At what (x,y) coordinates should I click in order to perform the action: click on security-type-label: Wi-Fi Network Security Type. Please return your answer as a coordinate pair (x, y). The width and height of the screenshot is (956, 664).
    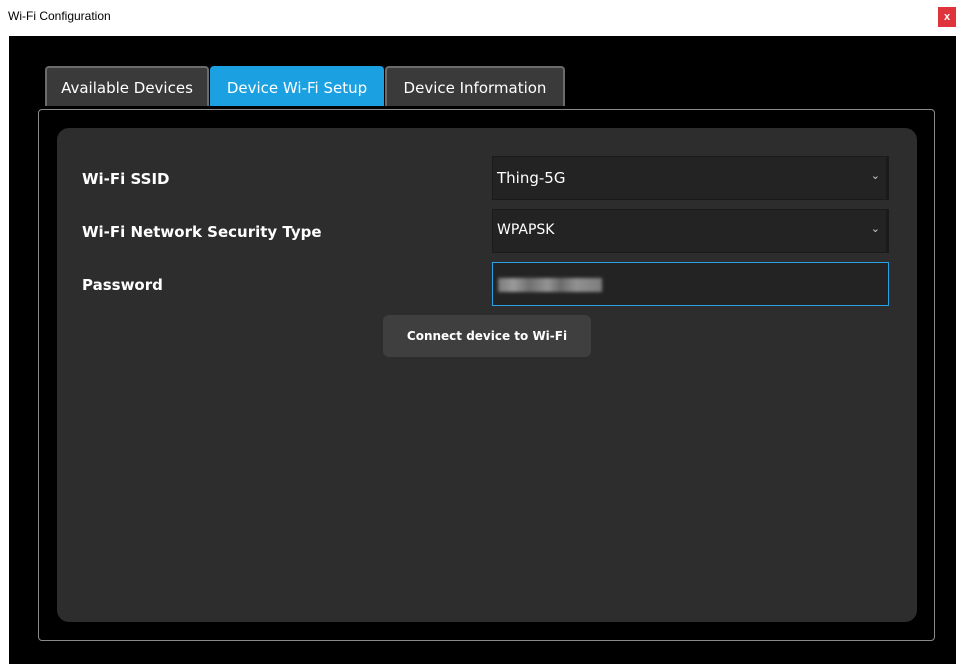
    Looking at the image, I should click on (202, 232).